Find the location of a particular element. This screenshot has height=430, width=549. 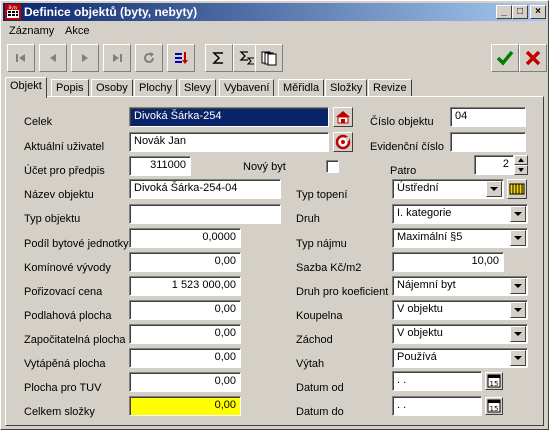

app-icon-text: Byty is located at coordinates (13, 7).